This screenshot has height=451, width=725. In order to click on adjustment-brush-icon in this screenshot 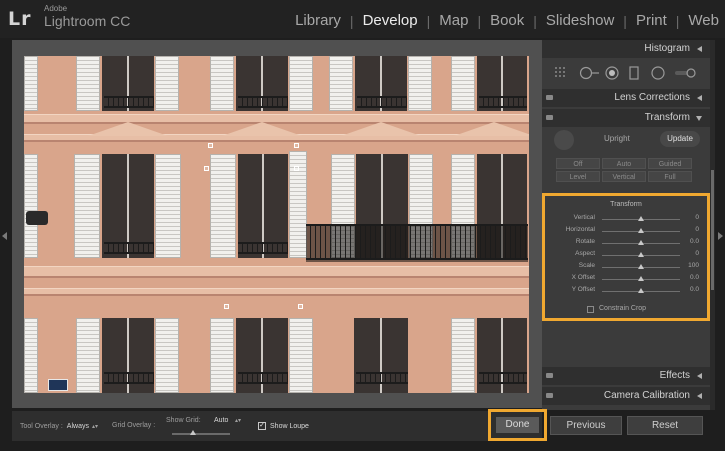, I will do `click(686, 73)`.